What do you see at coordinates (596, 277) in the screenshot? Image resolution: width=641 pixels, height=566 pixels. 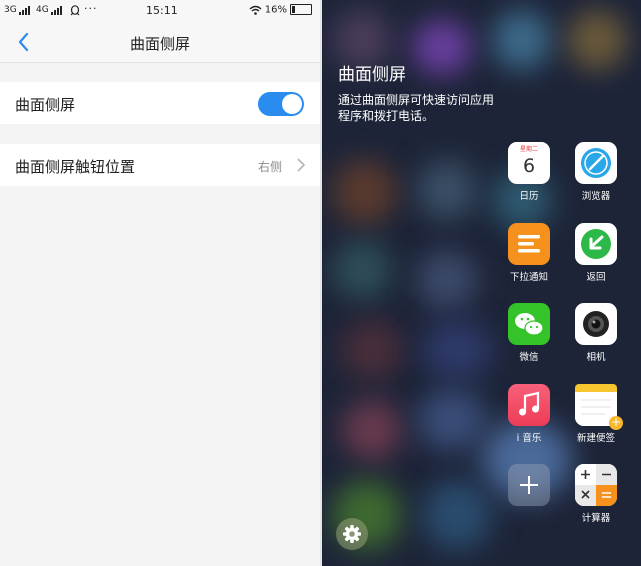 I see `app-label: 返回` at bounding box center [596, 277].